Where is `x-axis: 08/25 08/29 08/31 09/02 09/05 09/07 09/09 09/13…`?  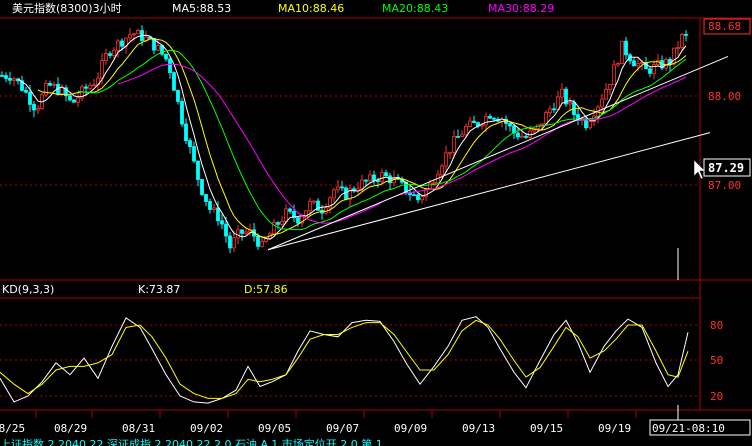 x-axis: 08/25 08/29 08/31 09/02 09/05 09/07 09/09 09/13… is located at coordinates (318, 422).